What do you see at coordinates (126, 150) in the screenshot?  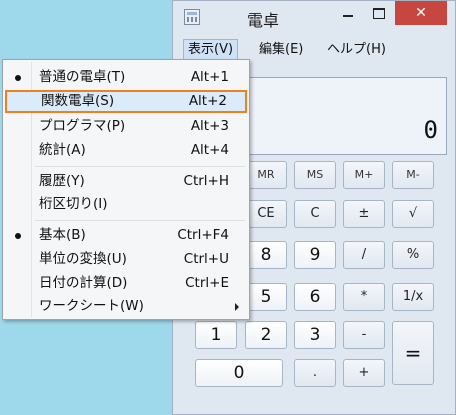 I see `menu-item-statistics: 統計(A) Alt+4` at bounding box center [126, 150].